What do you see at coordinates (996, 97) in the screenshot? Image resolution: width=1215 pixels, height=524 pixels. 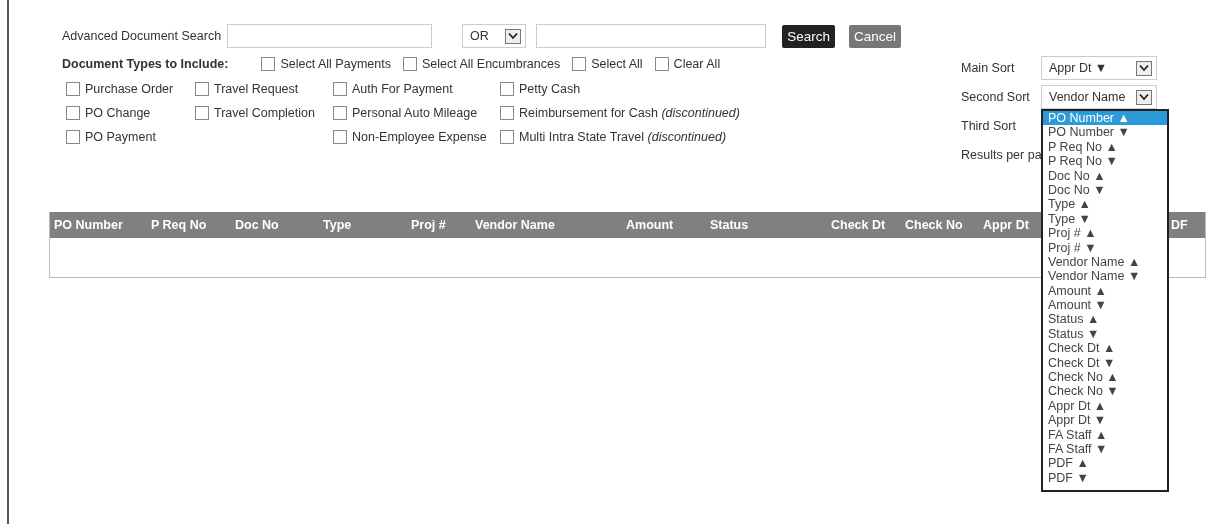 I see `sort-label: Second Sort` at bounding box center [996, 97].